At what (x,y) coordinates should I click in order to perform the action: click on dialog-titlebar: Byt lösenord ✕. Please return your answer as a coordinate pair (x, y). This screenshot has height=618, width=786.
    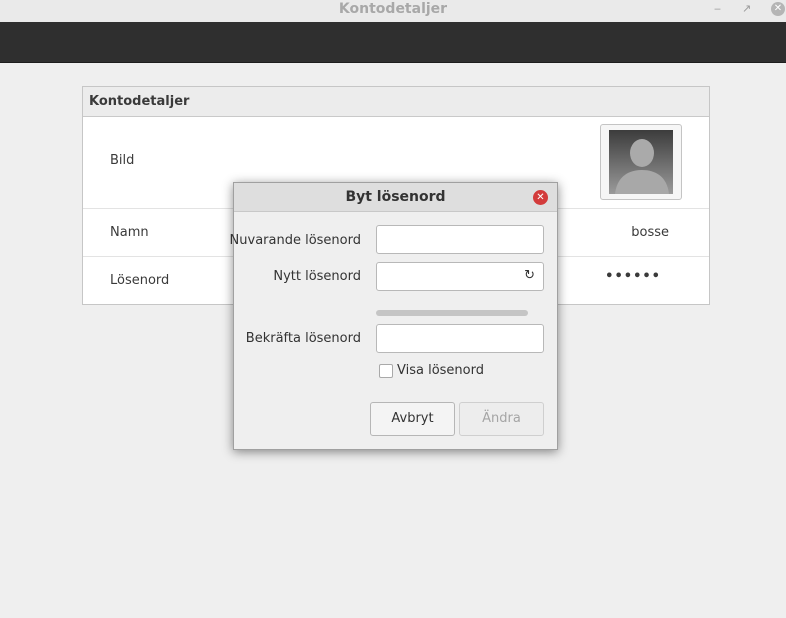
    Looking at the image, I should click on (395, 197).